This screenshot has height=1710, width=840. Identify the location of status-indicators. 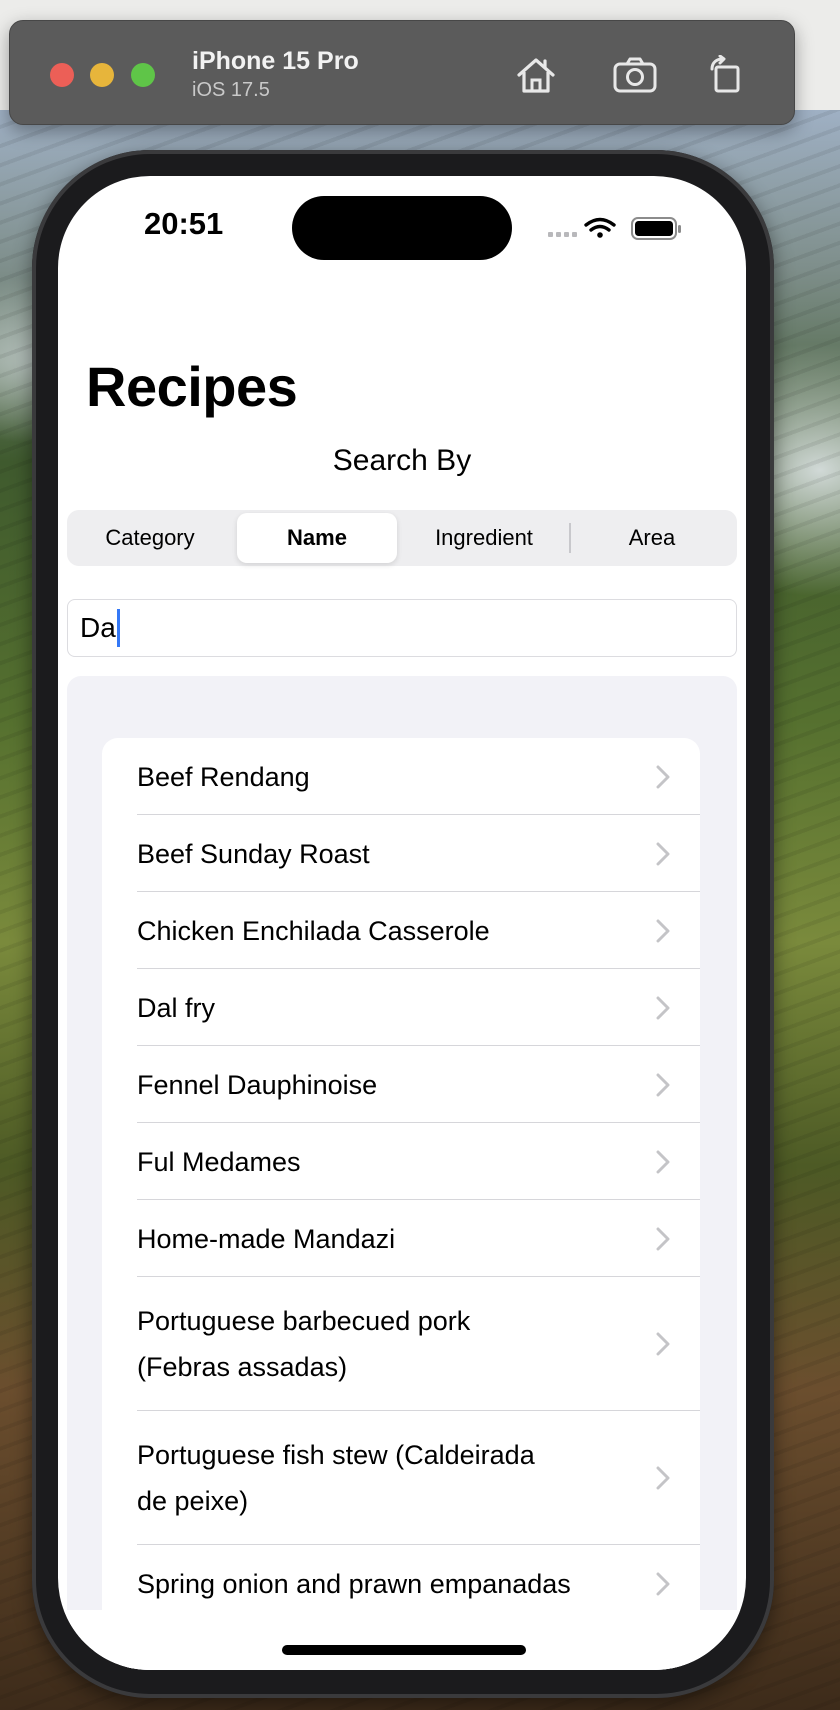
(614, 228).